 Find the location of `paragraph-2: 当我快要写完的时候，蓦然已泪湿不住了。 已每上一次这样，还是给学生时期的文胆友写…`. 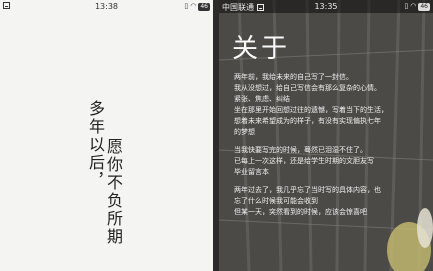

paragraph-2: 当我快要写完的时候，蓦然已泪湿不住了。 已每上一次这样，还是给学生时期的文胆友写… is located at coordinates (331, 161).